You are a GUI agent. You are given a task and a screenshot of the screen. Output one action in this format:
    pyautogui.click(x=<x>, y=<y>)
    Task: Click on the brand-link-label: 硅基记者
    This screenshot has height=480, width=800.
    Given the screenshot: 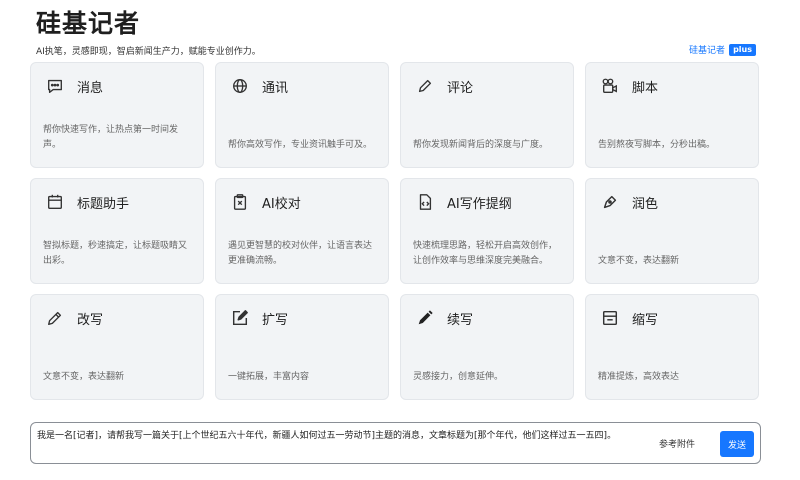 What is the action you would take?
    pyautogui.click(x=707, y=51)
    